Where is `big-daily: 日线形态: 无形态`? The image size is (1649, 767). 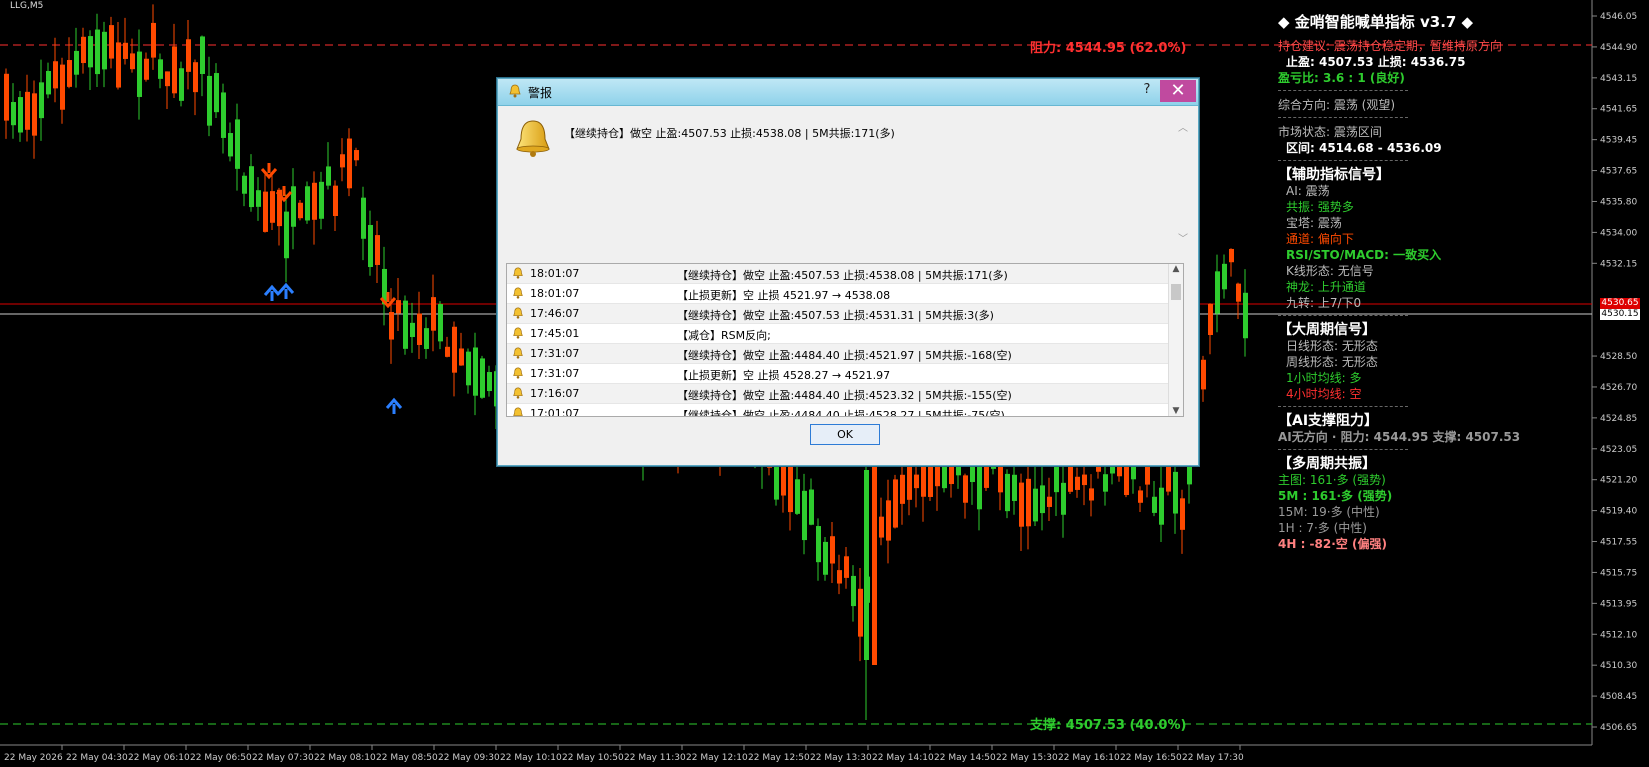 big-daily: 日线形态: 无形态 is located at coordinates (1332, 346).